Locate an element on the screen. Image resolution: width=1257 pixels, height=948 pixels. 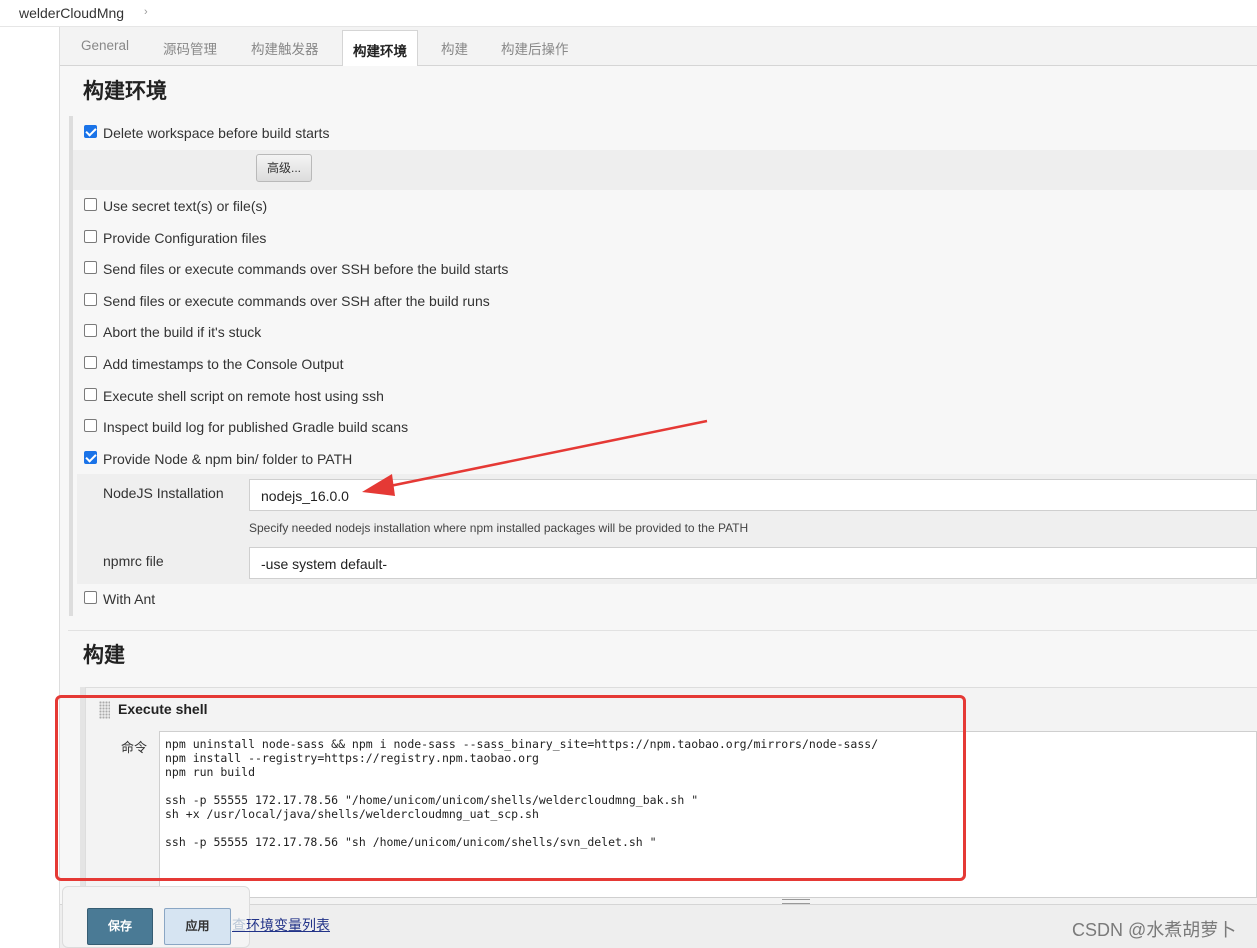
apply-button: 应用 is located at coordinates (197, 926).